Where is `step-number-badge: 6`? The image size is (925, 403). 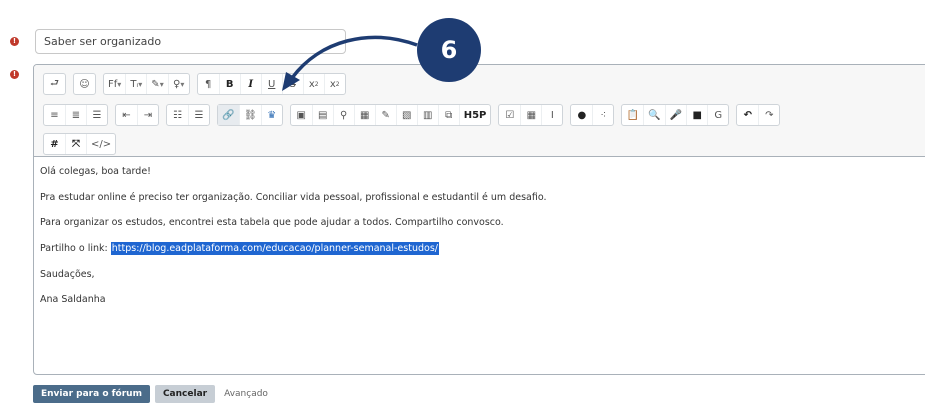 step-number-badge: 6 is located at coordinates (449, 50).